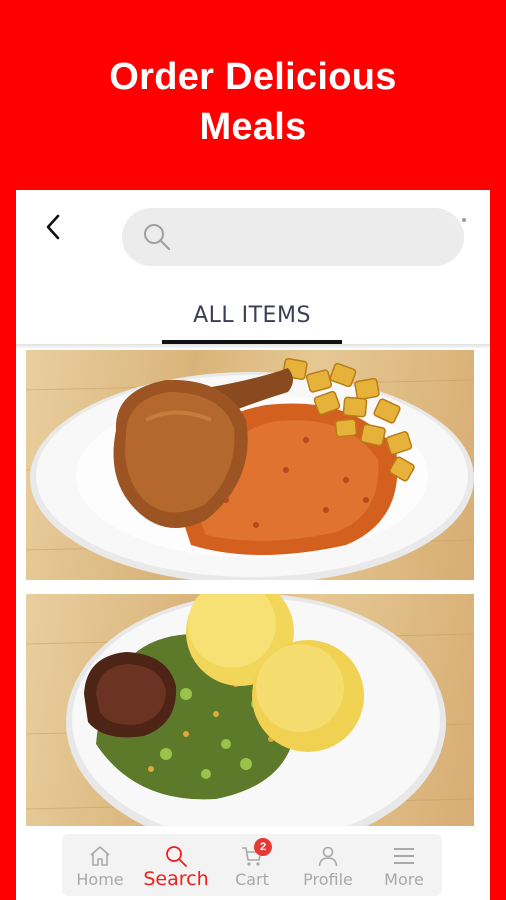 The image size is (506, 900). I want to click on nav-more: More, so click(404, 865).